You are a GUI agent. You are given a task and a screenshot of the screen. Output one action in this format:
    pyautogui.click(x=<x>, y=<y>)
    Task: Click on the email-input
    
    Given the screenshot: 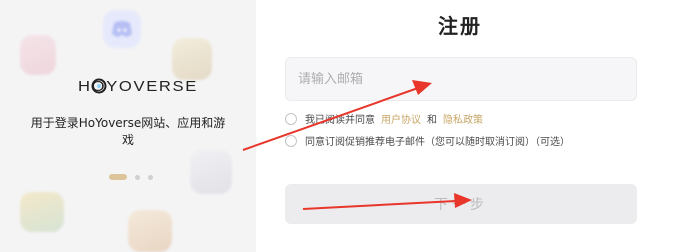 What is the action you would take?
    pyautogui.click(x=467, y=79)
    